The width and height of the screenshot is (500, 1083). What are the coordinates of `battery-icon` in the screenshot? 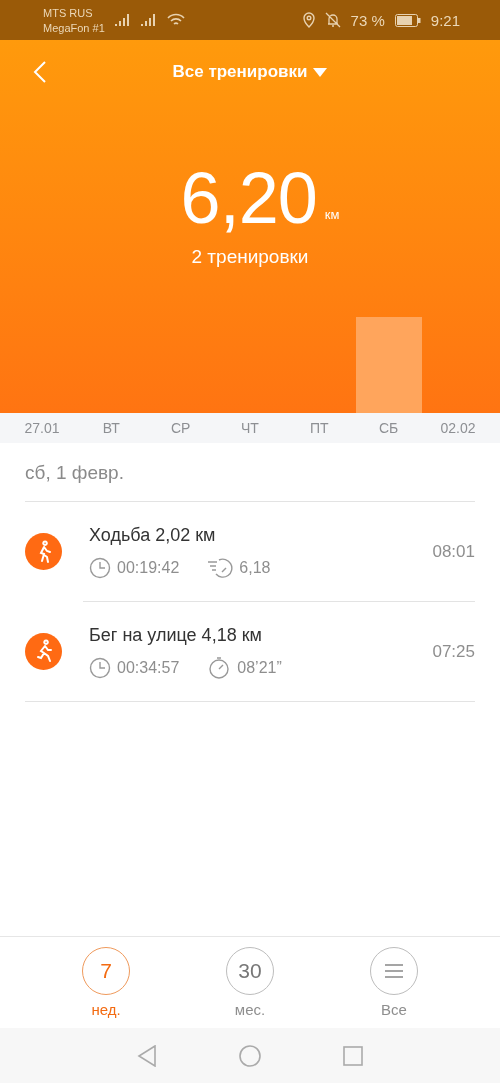 It's located at (407, 20).